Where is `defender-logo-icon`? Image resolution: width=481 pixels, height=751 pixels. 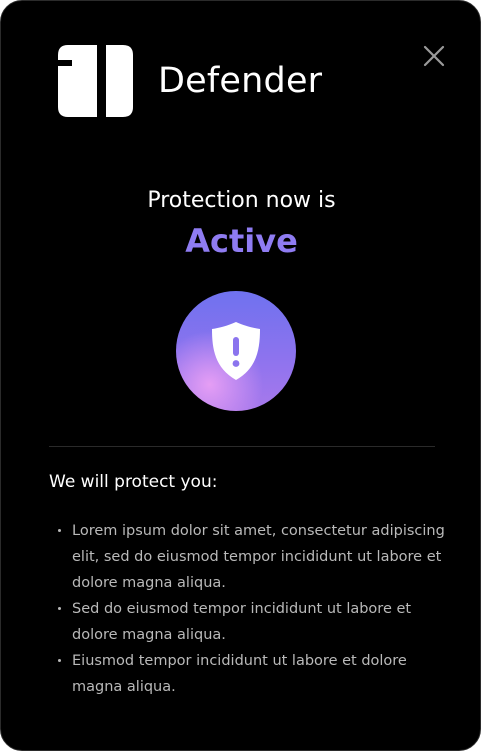 defender-logo-icon is located at coordinates (95, 81).